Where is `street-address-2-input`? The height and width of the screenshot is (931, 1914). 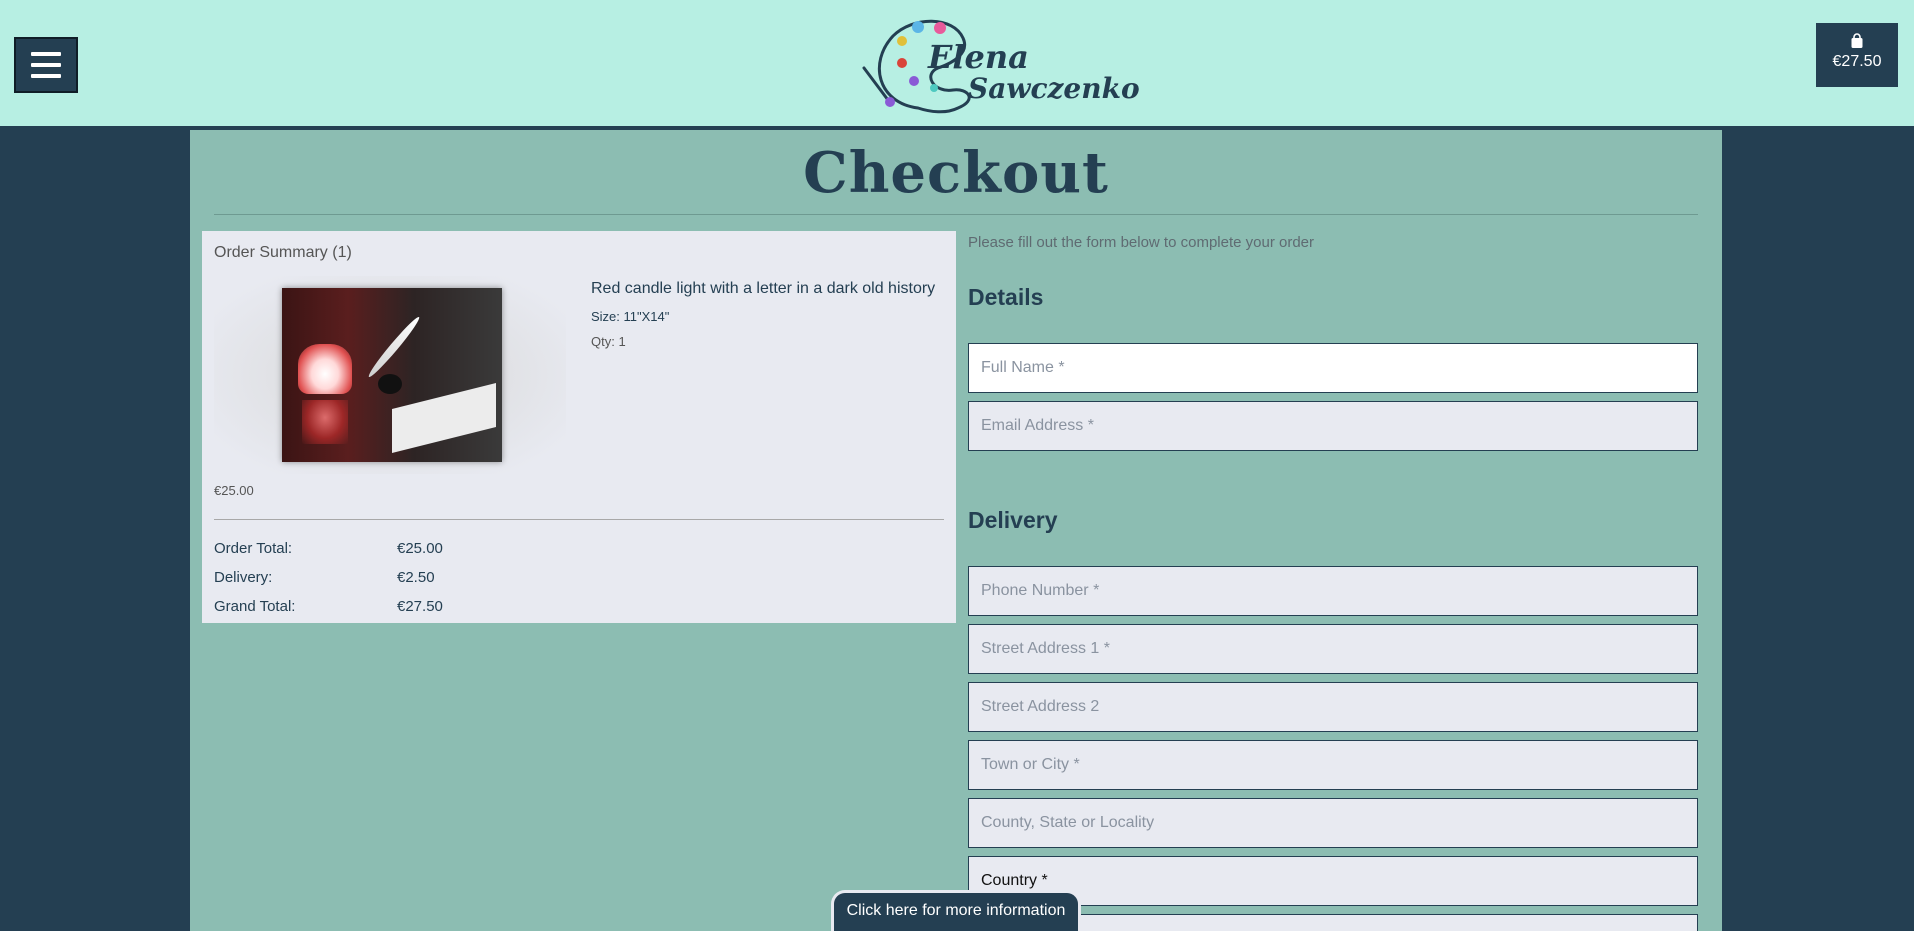
street-address-2-input is located at coordinates (1333, 707).